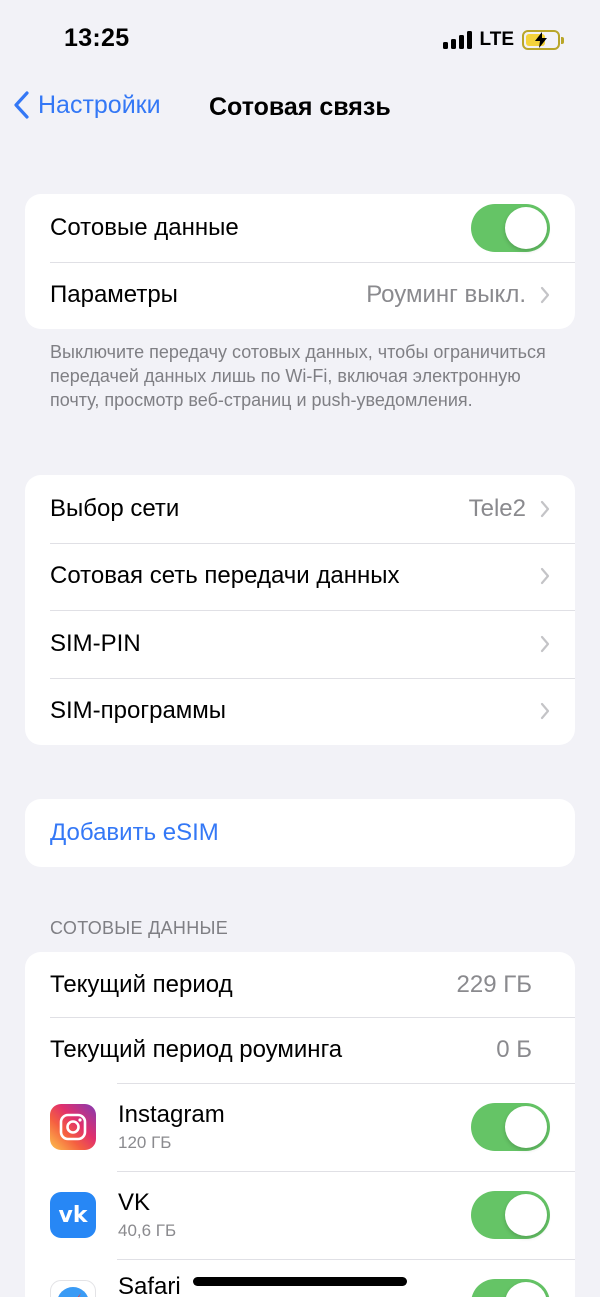 This screenshot has height=1297, width=600. Describe the element at coordinates (497, 508) in the screenshot. I see `network-selection-value: Tele2` at that location.